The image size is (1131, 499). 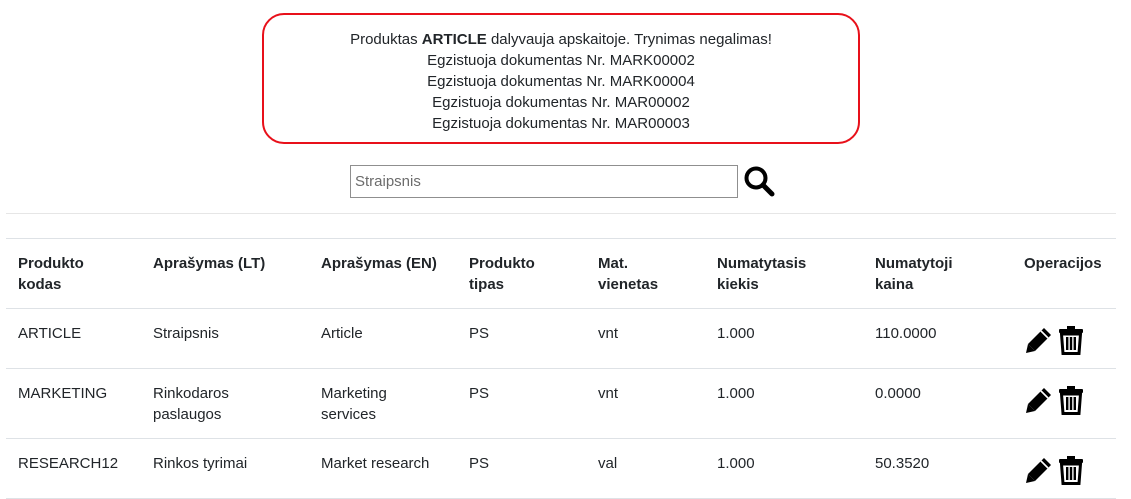 I want to click on cell-description-en: Marketing services, so click(x=383, y=403).